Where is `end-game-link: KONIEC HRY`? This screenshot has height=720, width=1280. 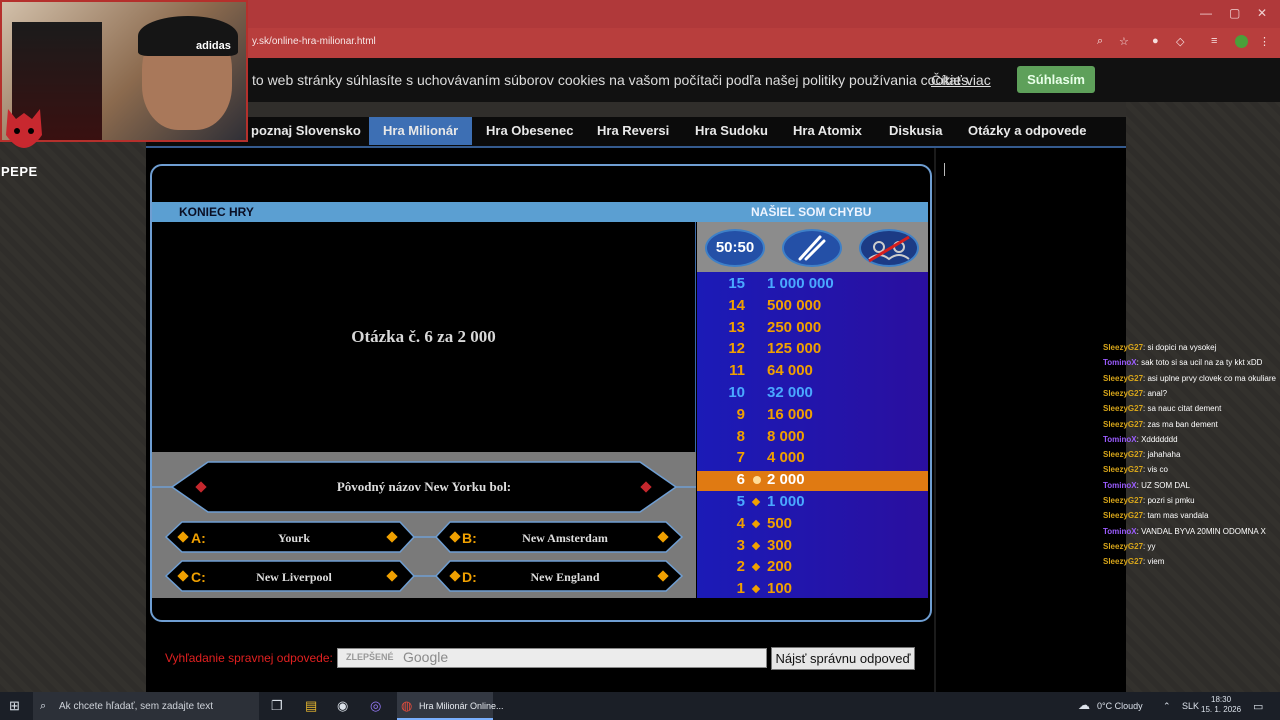 end-game-link: KONIEC HRY is located at coordinates (216, 212).